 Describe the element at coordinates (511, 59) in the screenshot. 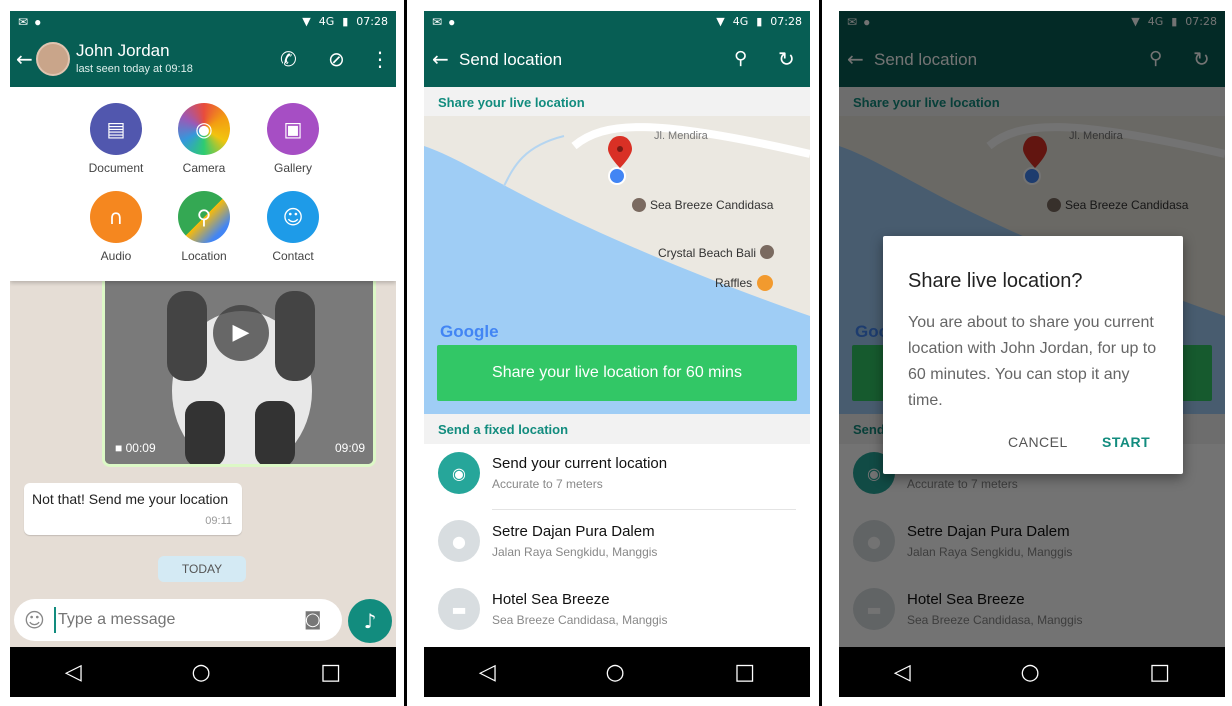

I see `page-title: Send location` at that location.